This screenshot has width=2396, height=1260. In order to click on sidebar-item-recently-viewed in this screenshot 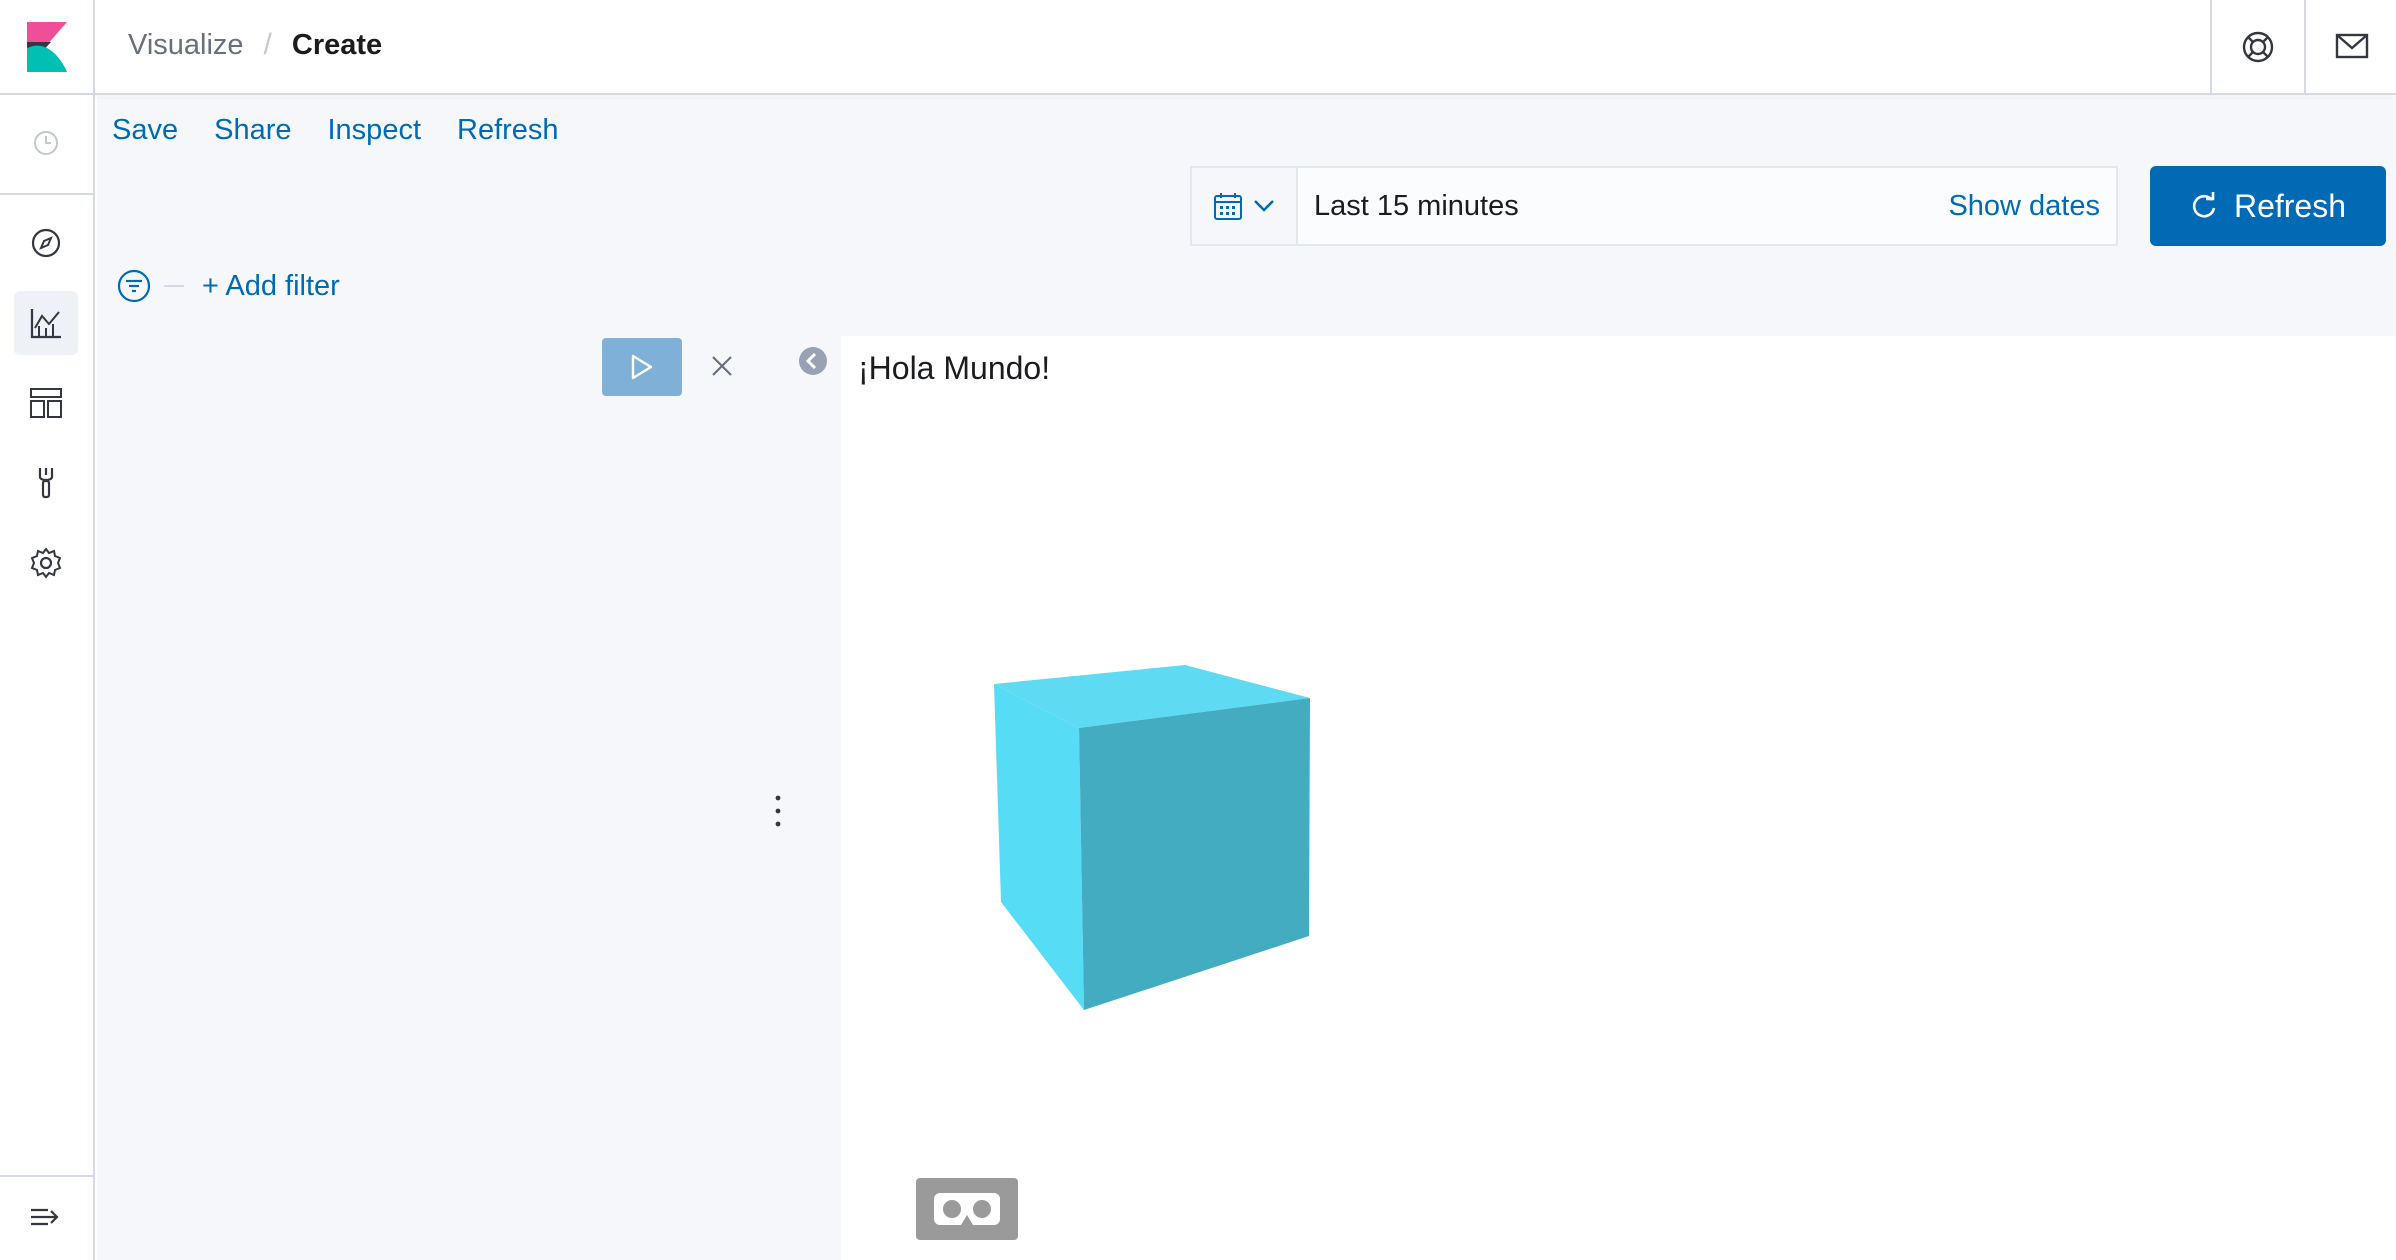, I will do `click(46, 143)`.